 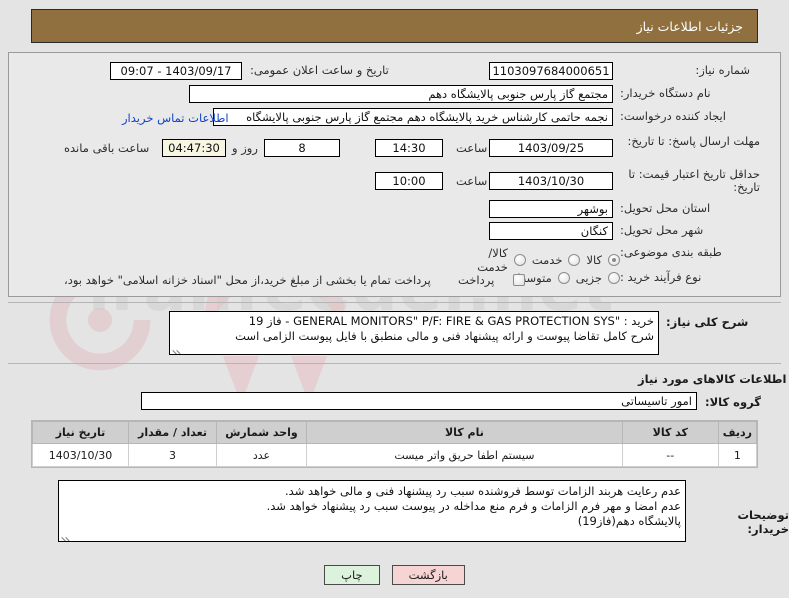 I want to click on price-validity-date: 1403/10/30, so click(x=551, y=181).